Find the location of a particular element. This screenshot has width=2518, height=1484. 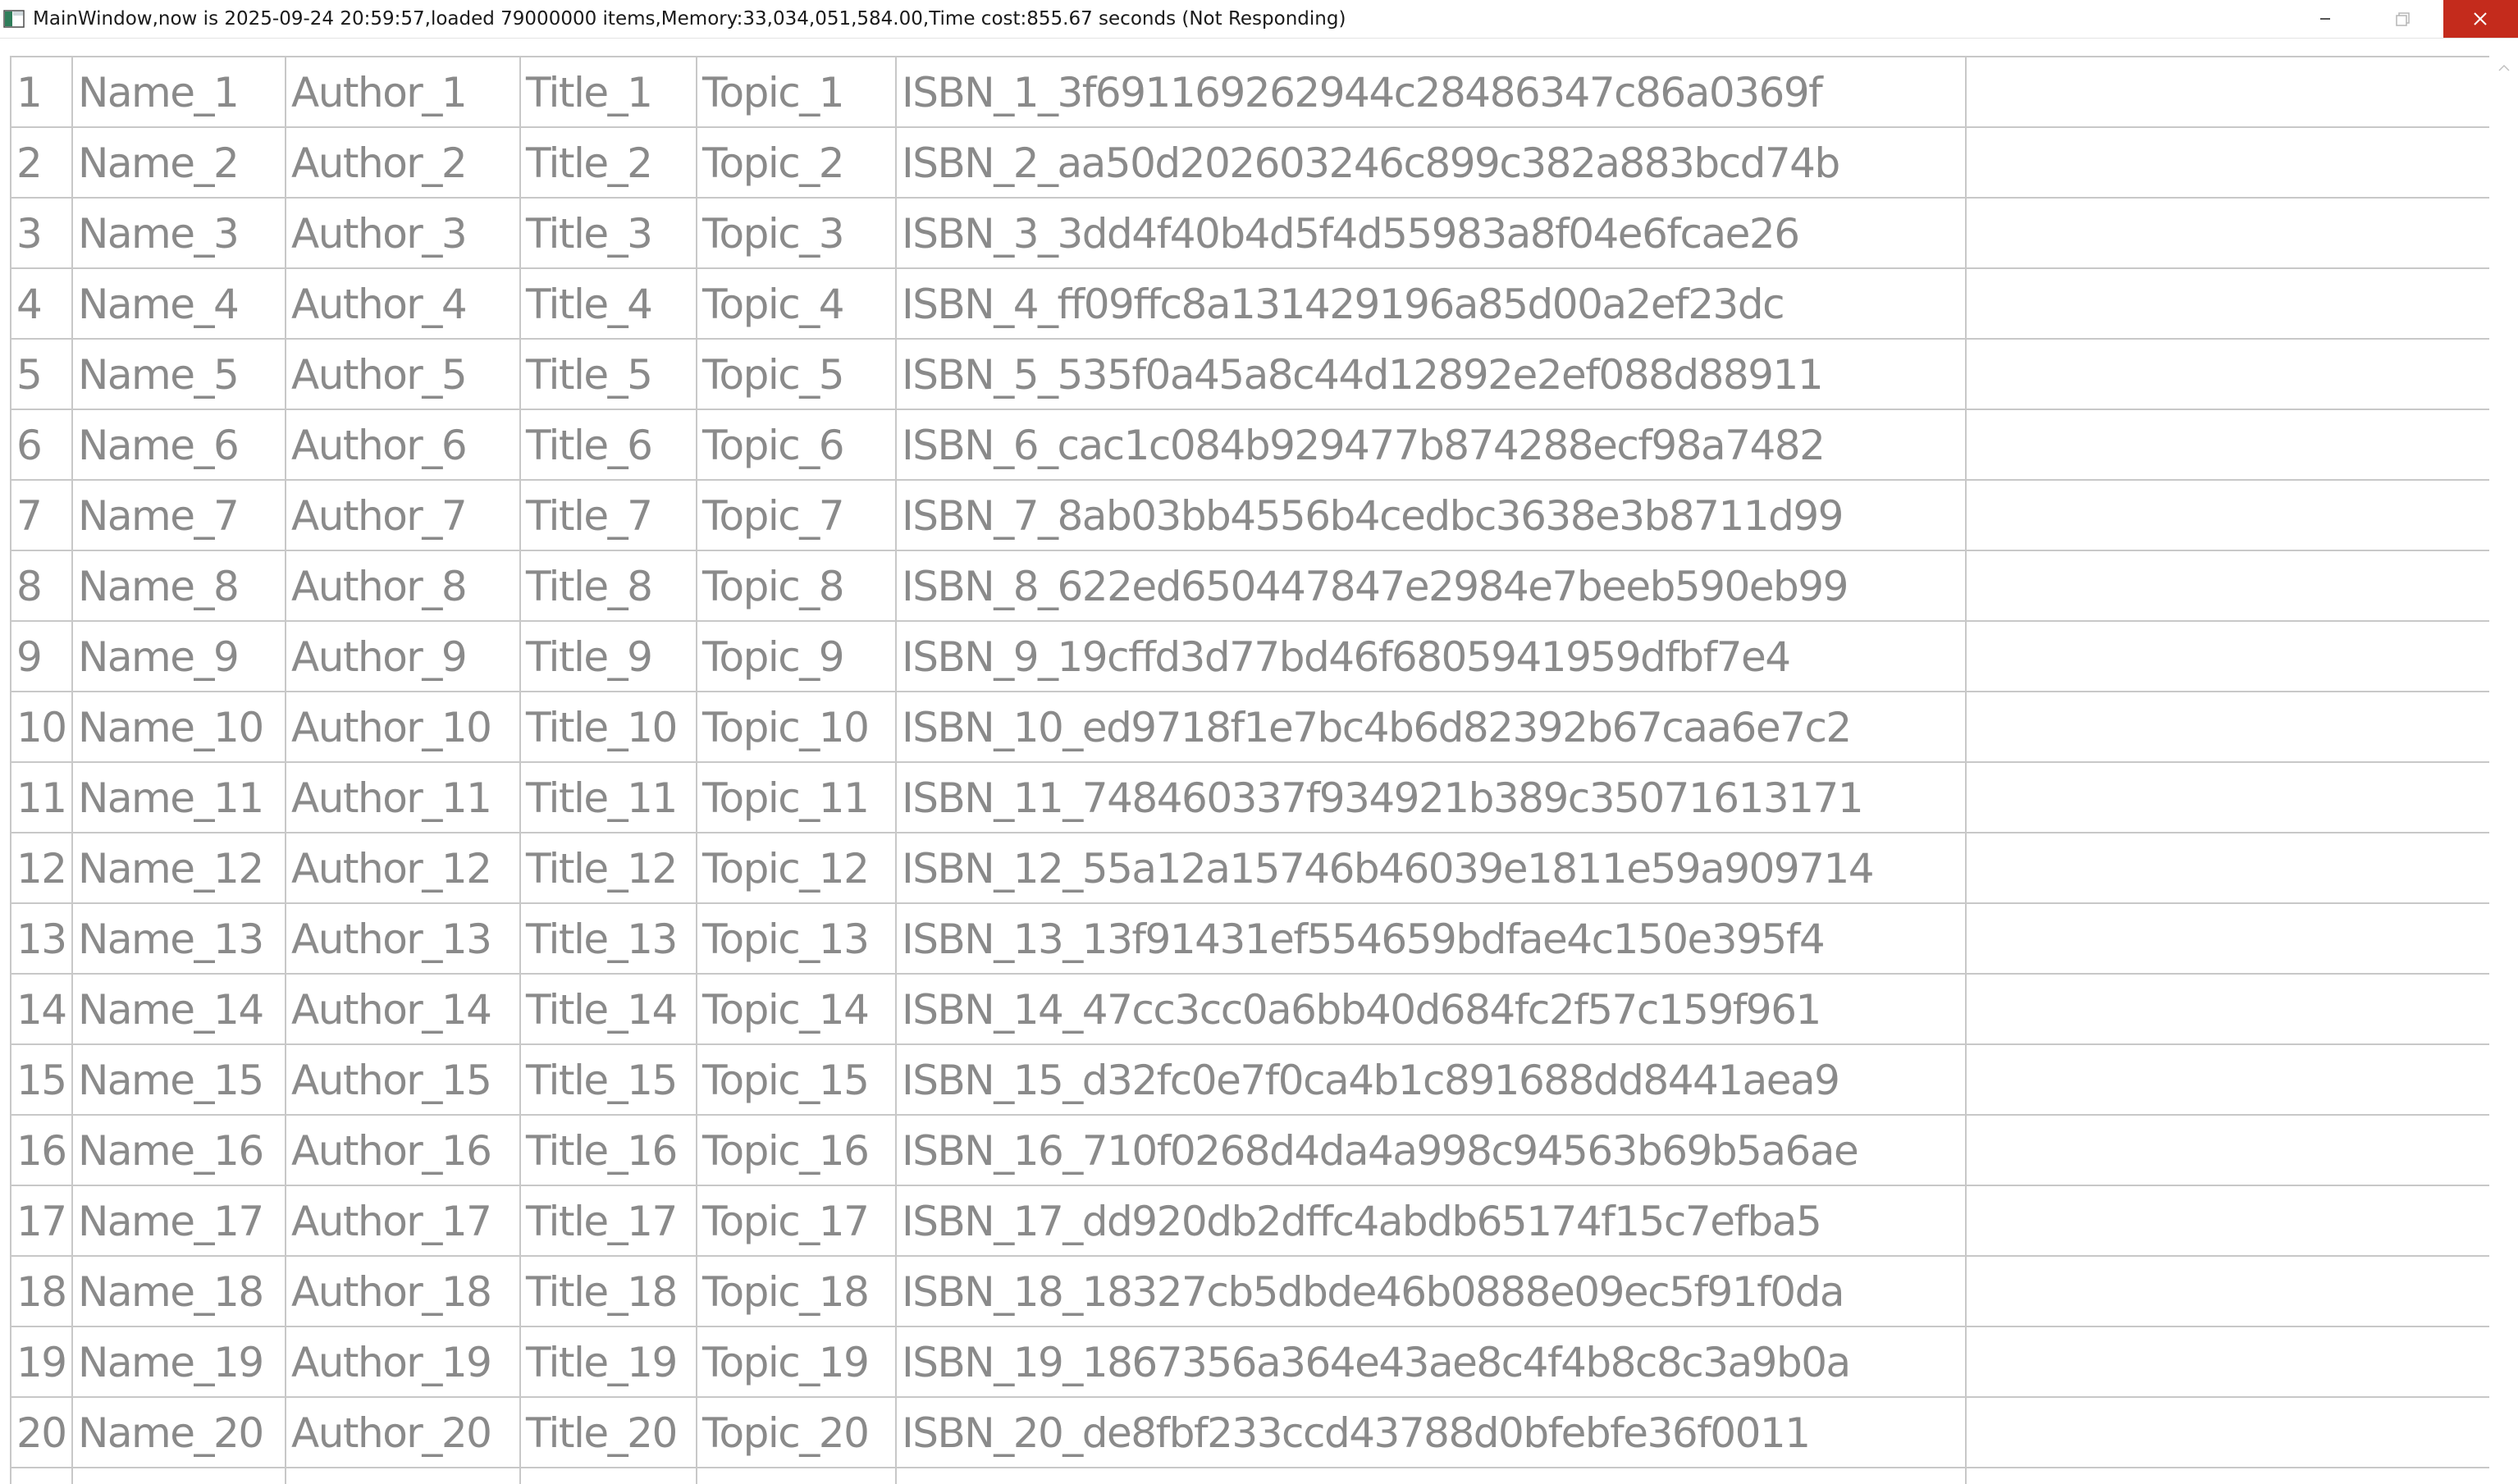

name-cell: Name_4 is located at coordinates (180, 303).